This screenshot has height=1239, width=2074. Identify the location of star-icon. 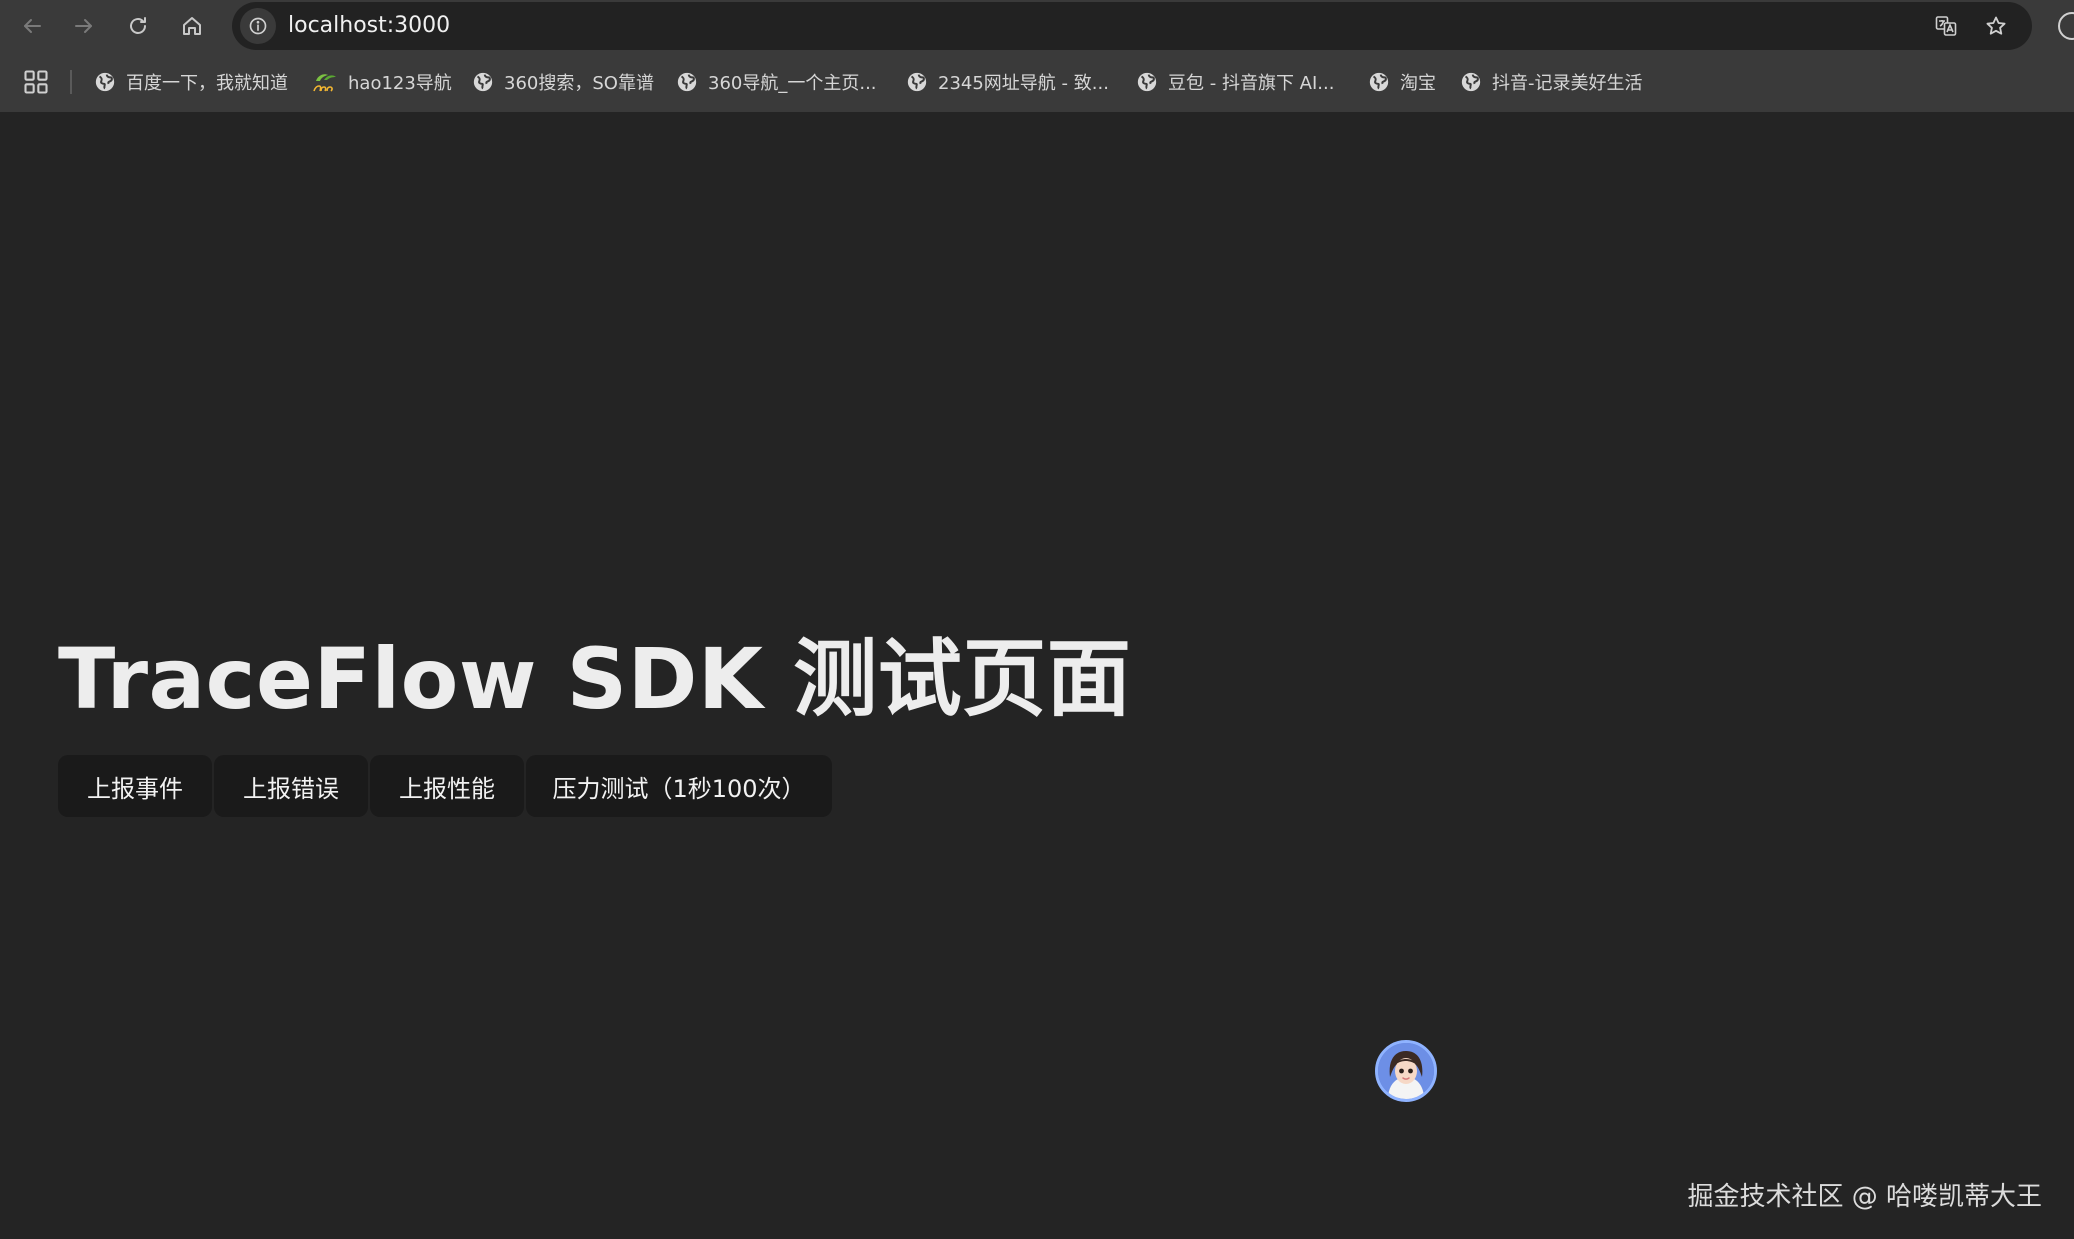
(1996, 25).